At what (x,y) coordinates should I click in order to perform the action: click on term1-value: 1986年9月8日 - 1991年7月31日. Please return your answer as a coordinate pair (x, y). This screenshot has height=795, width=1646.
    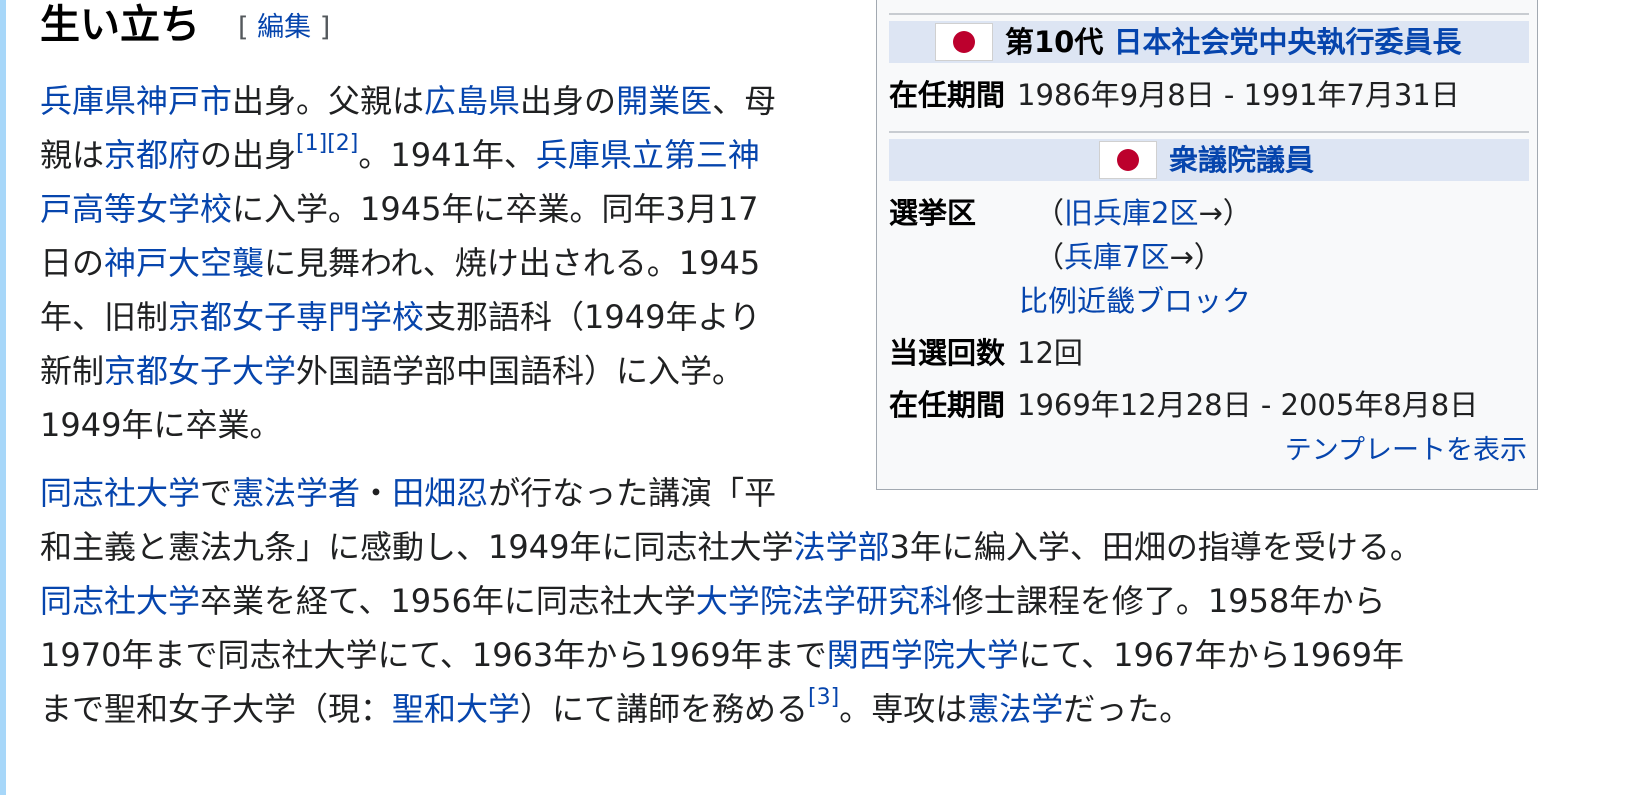
    Looking at the image, I should click on (1238, 95).